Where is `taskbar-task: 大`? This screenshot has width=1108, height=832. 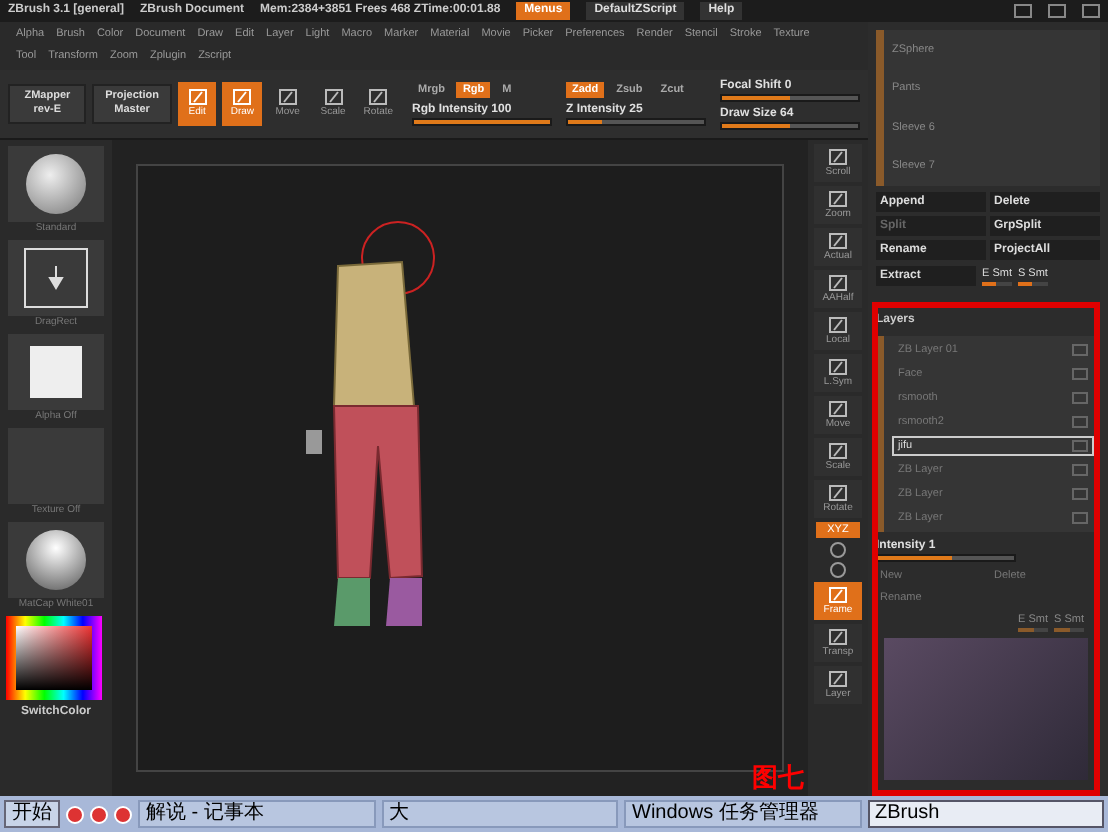 taskbar-task: 大 is located at coordinates (499, 814).